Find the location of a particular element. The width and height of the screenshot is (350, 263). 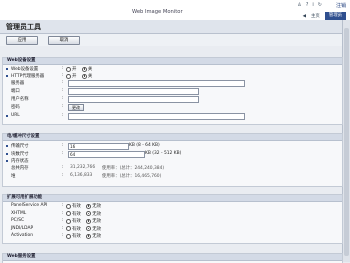

port-input is located at coordinates (133, 91).